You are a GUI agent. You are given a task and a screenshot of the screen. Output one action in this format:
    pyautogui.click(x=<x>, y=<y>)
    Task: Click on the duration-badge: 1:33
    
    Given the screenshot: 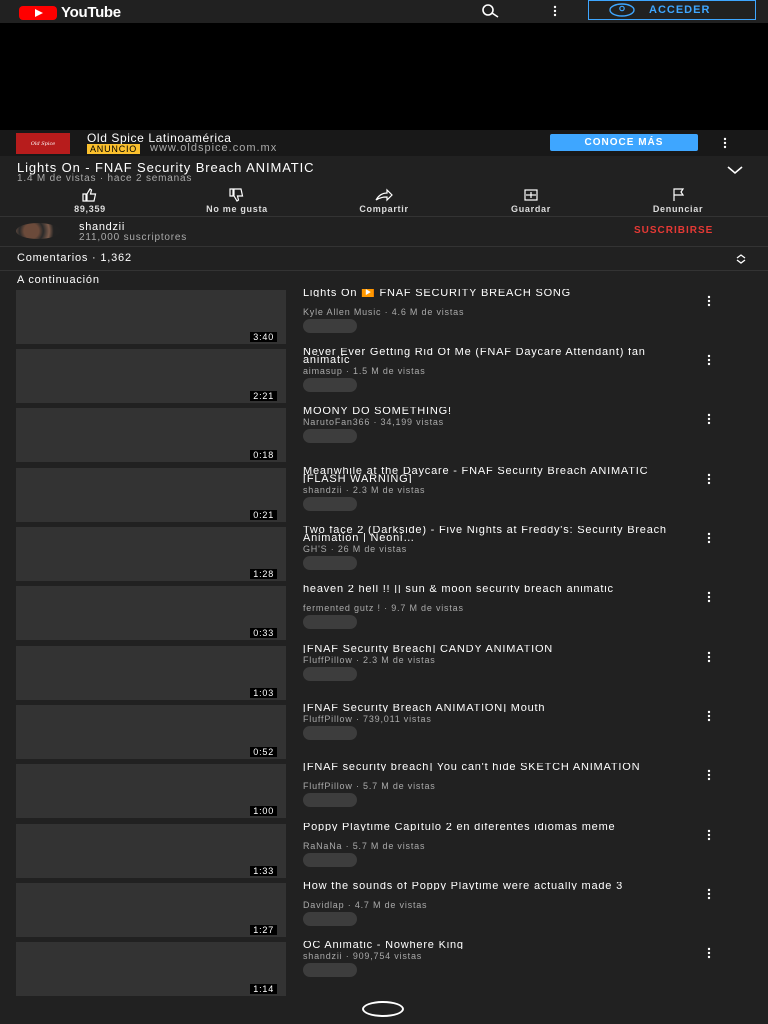 What is the action you would take?
    pyautogui.click(x=263, y=871)
    